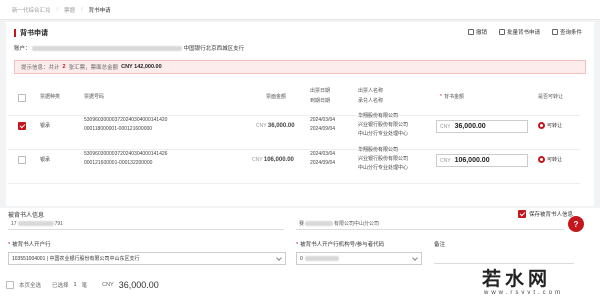 The image size is (600, 303). Describe the element at coordinates (554, 32) in the screenshot. I see `filter-icon` at that location.